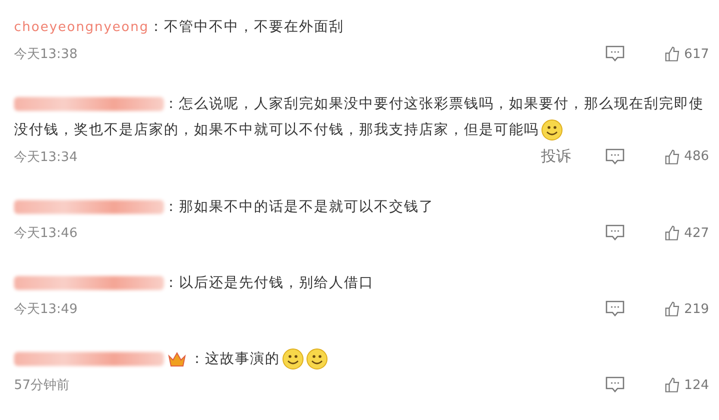 The width and height of the screenshot is (719, 420). What do you see at coordinates (687, 233) in the screenshot?
I see `like-button: 427` at bounding box center [687, 233].